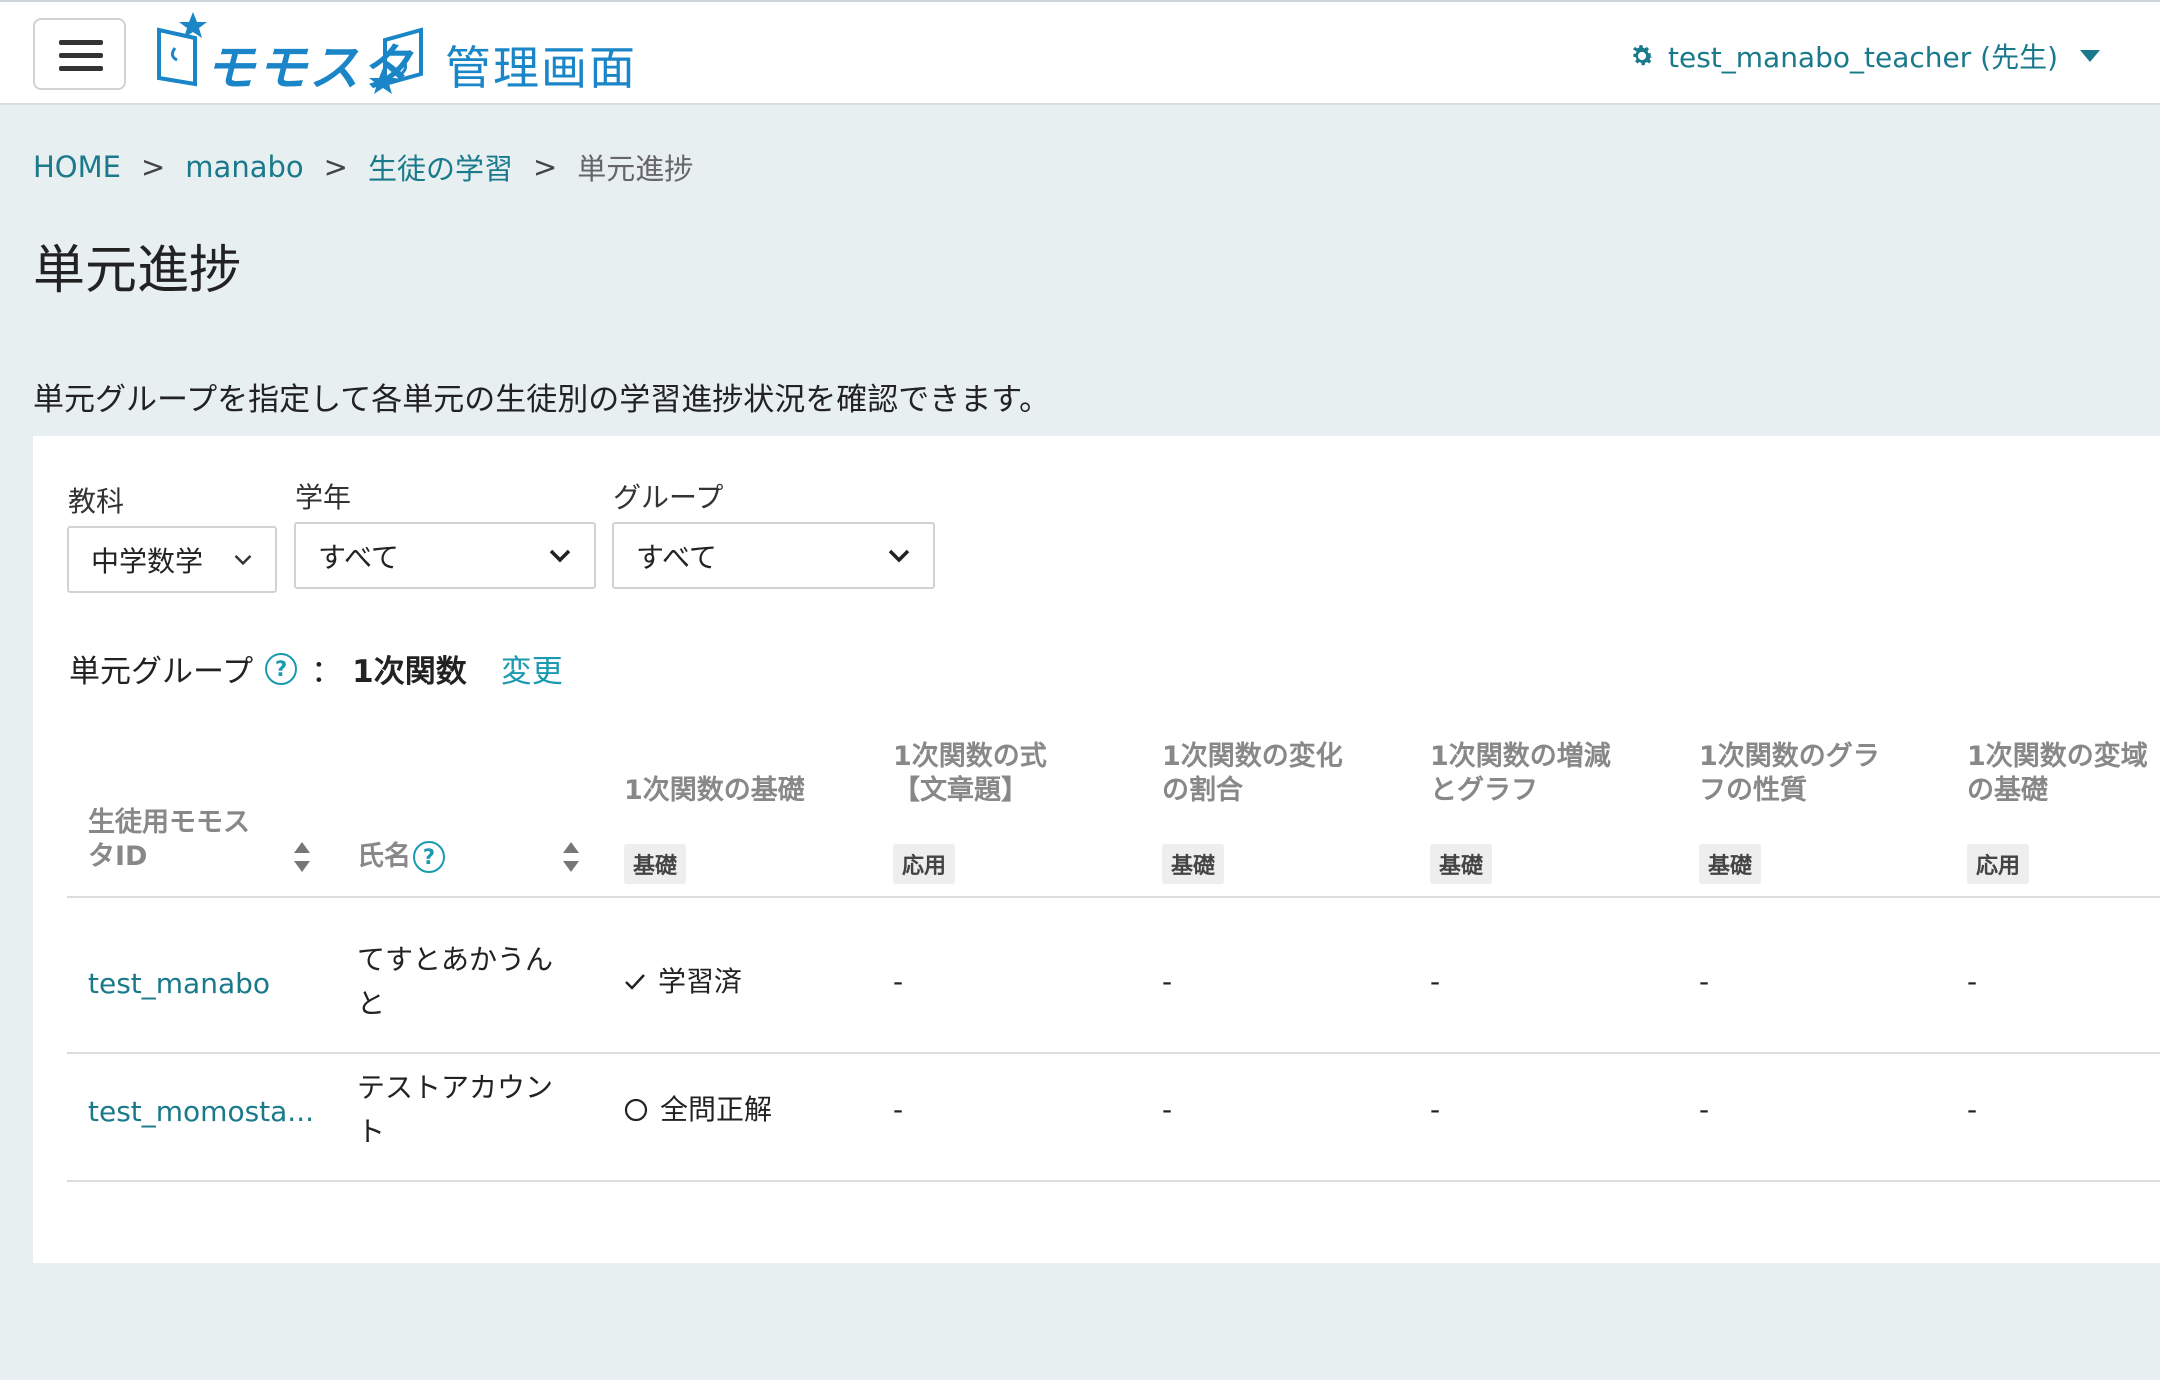 The height and width of the screenshot is (1380, 2160). I want to click on user-menu: test_manabo_teacher (先生), so click(1864, 56).